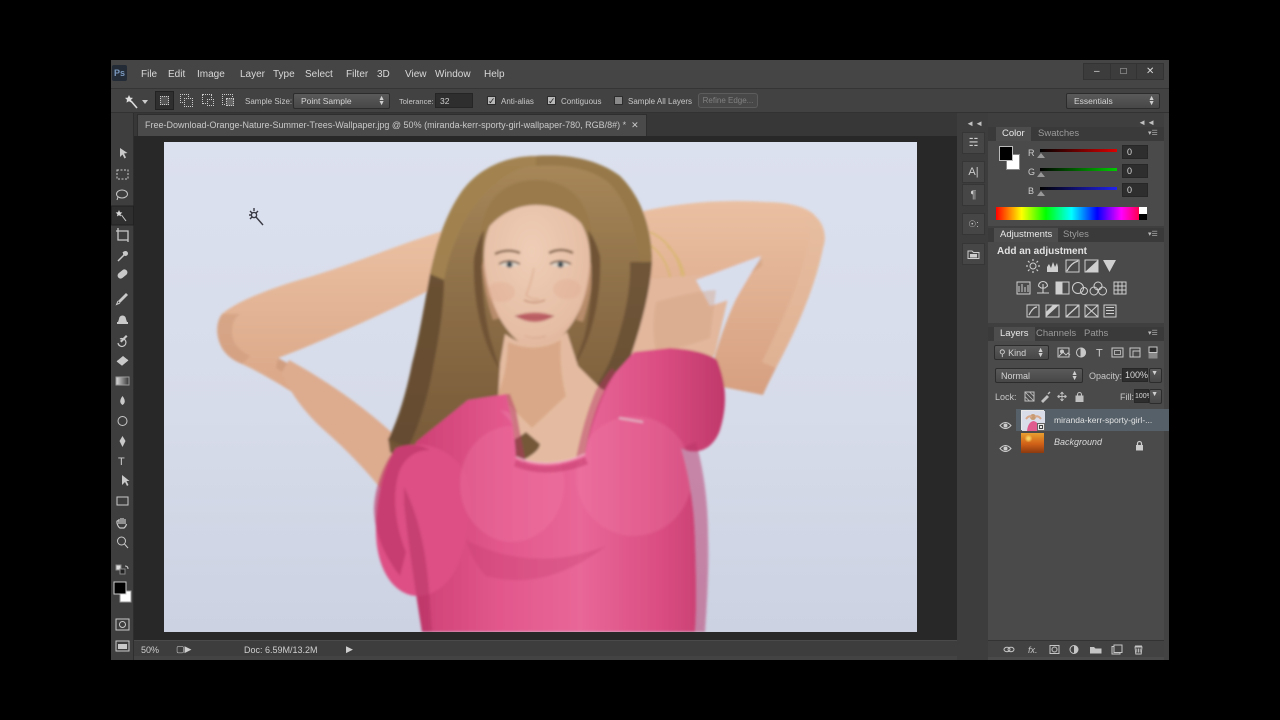 Image resolution: width=1280 pixels, height=720 pixels. I want to click on svg-text: fx., so click(1033, 650).